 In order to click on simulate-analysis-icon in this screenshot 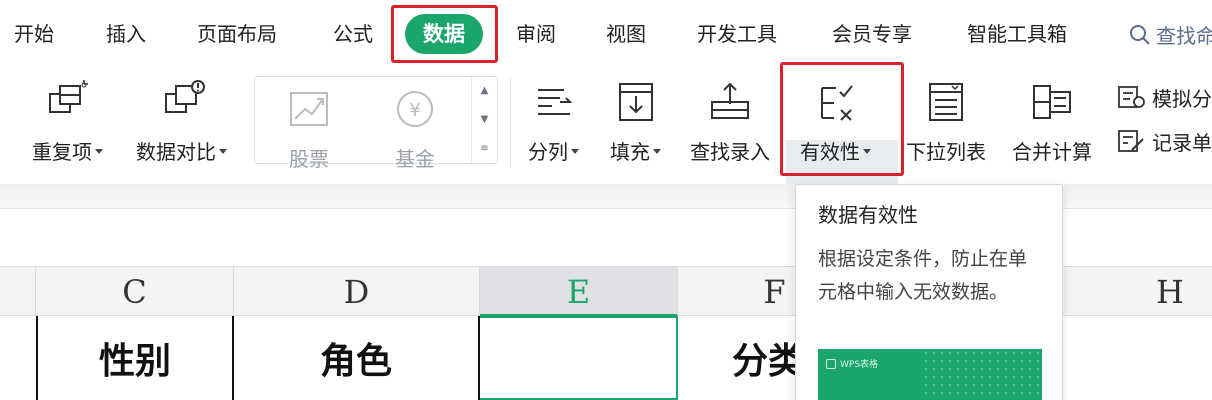, I will do `click(1131, 97)`.